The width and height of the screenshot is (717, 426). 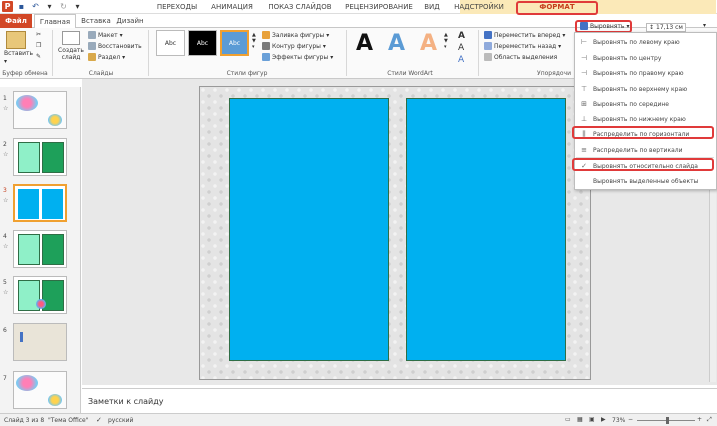 What do you see at coordinates (580, 419) in the screenshot?
I see `slide-sorter-icon: ▦` at bounding box center [580, 419].